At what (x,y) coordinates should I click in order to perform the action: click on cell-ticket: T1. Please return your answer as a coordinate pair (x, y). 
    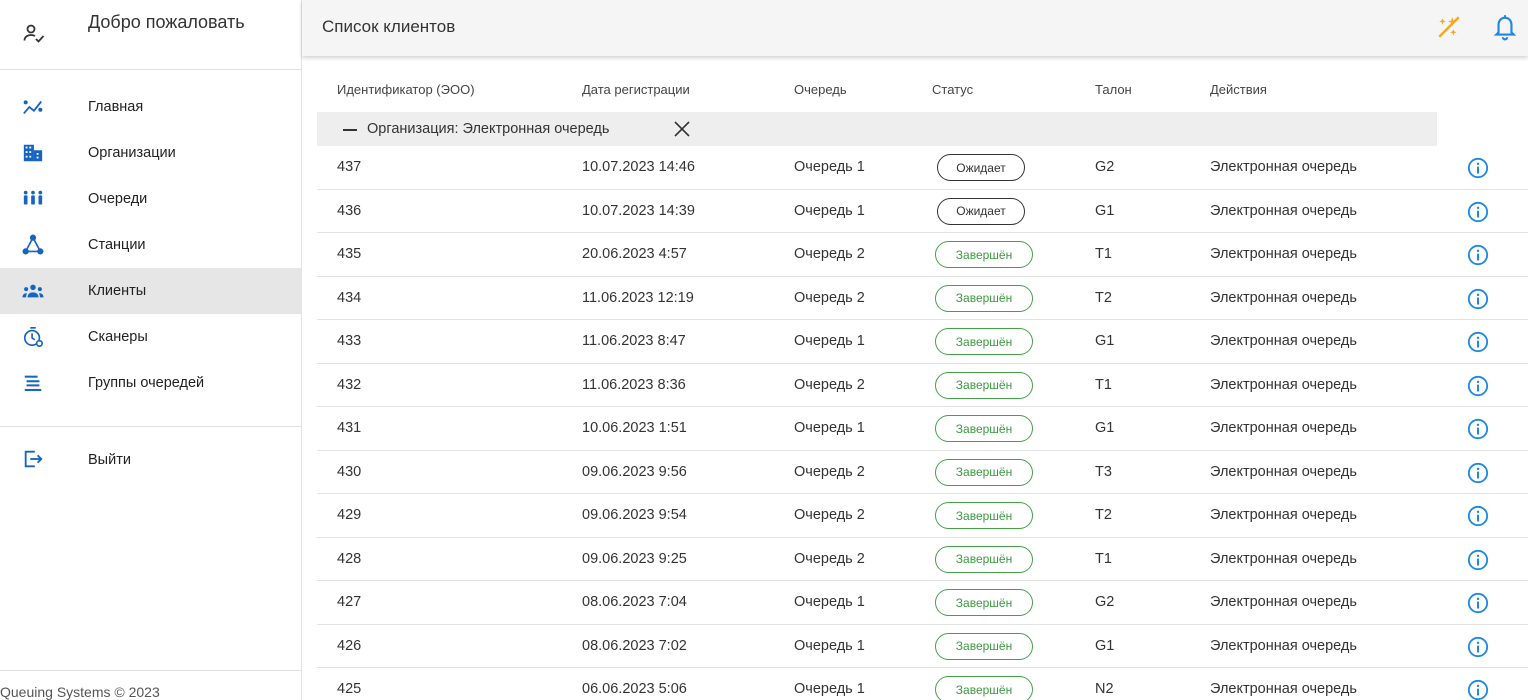
    Looking at the image, I should click on (1103, 254).